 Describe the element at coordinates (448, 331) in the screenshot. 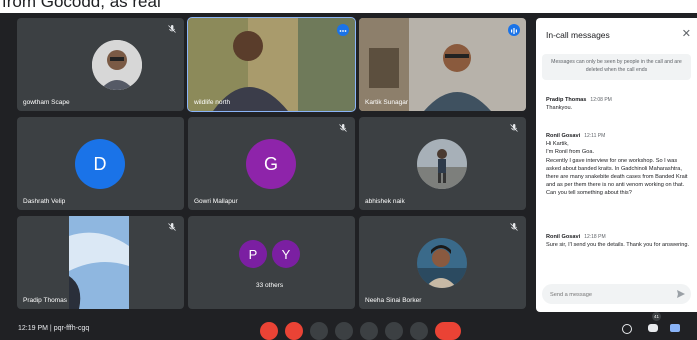

I see `leave-call-button` at that location.